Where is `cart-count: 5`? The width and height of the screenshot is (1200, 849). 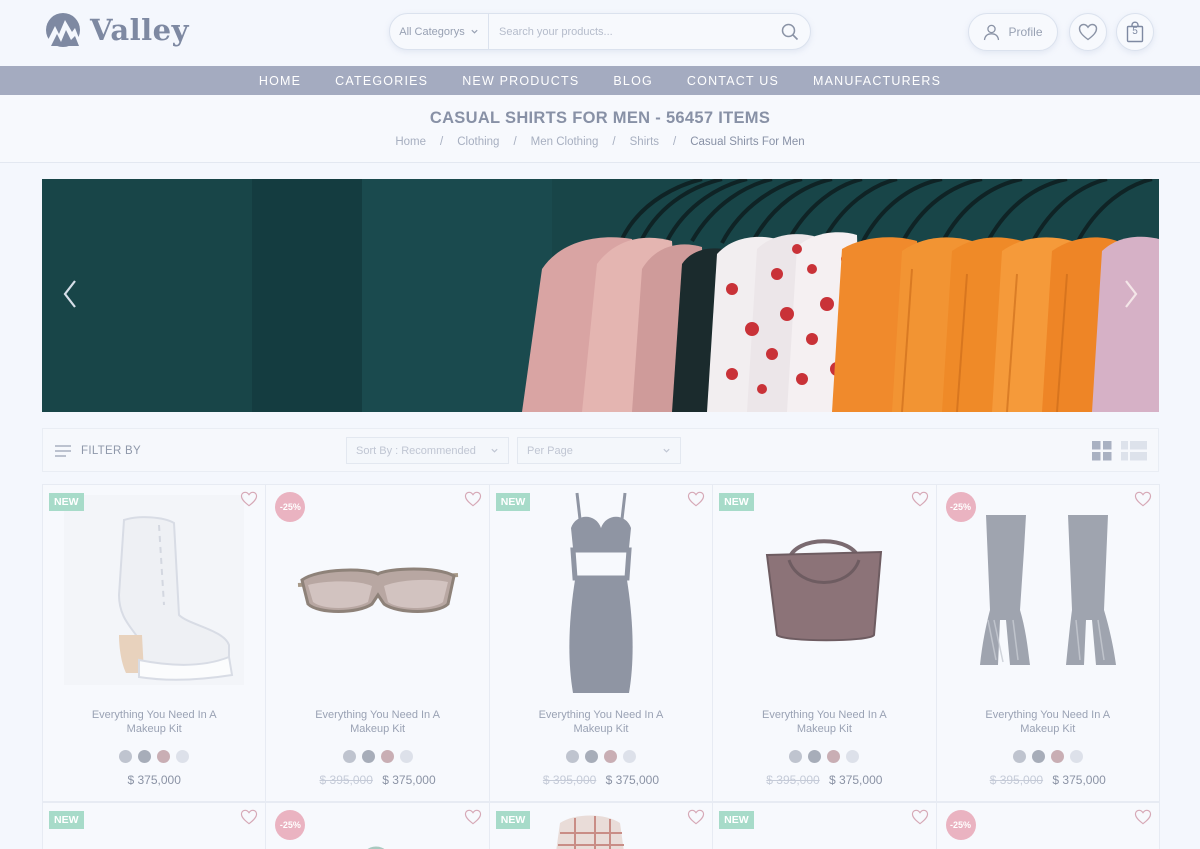
cart-count: 5 is located at coordinates (1135, 31).